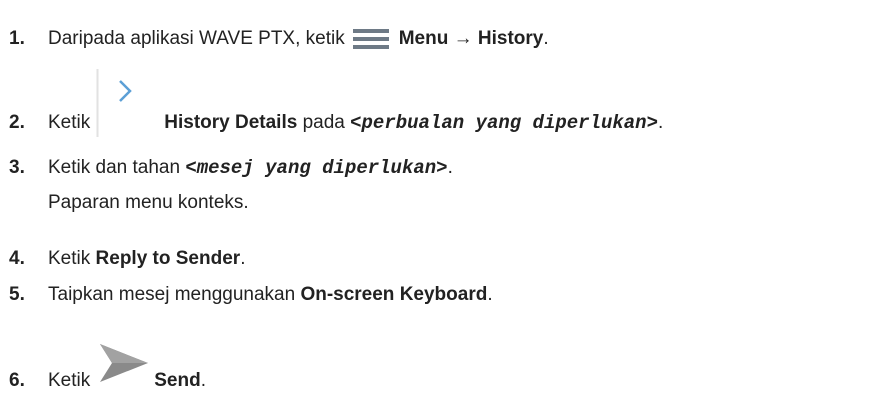  Describe the element at coordinates (423, 38) in the screenshot. I see `ui-term: Menu` at that location.